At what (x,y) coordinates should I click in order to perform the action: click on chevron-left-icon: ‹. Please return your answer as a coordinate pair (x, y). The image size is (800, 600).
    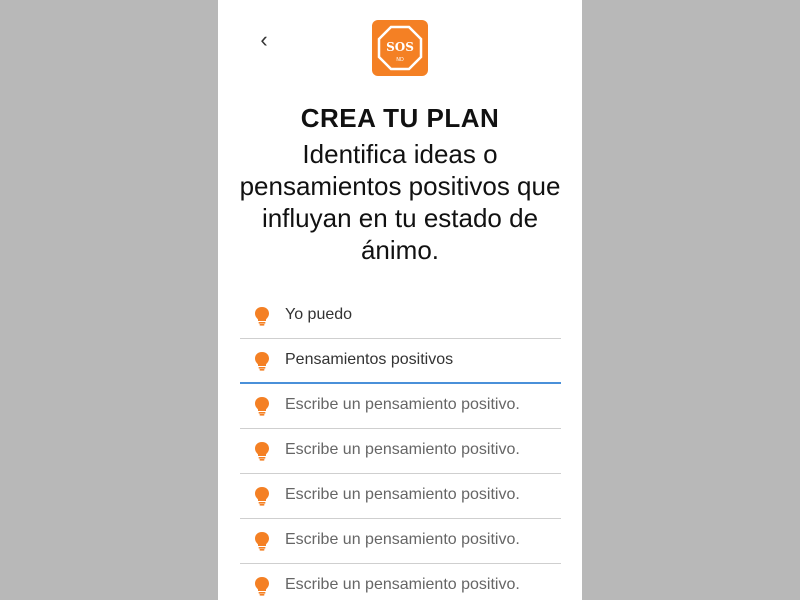
    Looking at the image, I should click on (264, 39).